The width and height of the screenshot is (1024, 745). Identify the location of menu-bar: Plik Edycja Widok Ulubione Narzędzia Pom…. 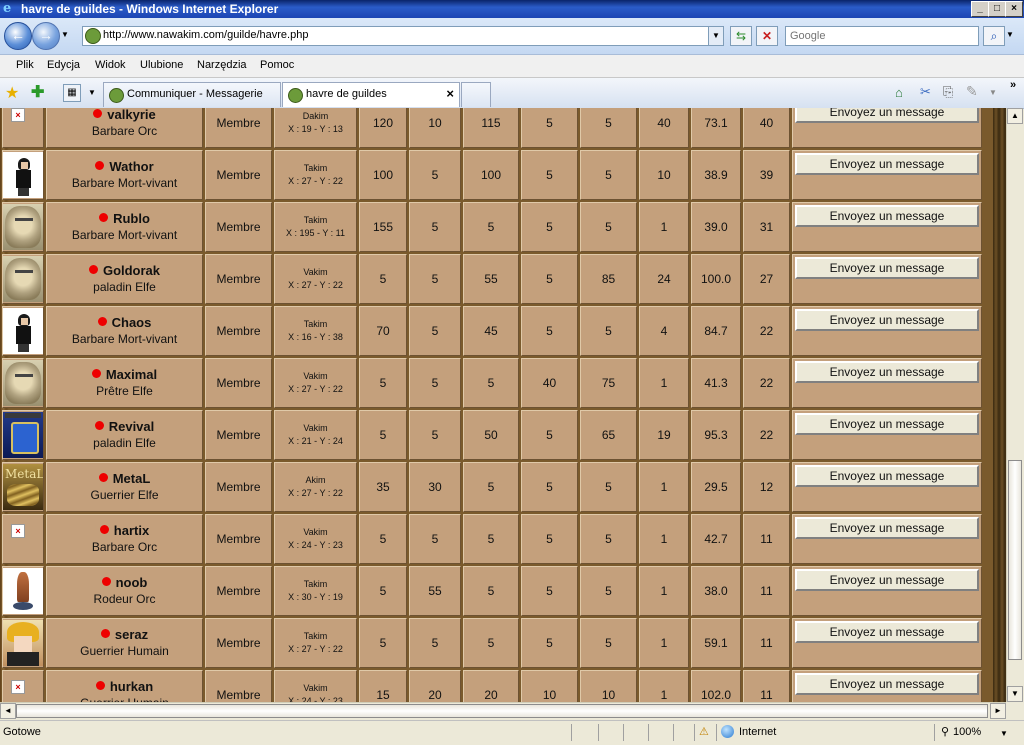
(512, 66).